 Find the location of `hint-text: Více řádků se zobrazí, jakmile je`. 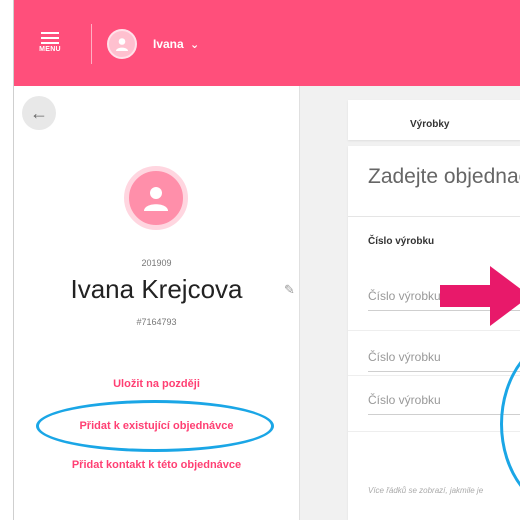

hint-text: Více řádků se zobrazí, jakmile je is located at coordinates (426, 490).